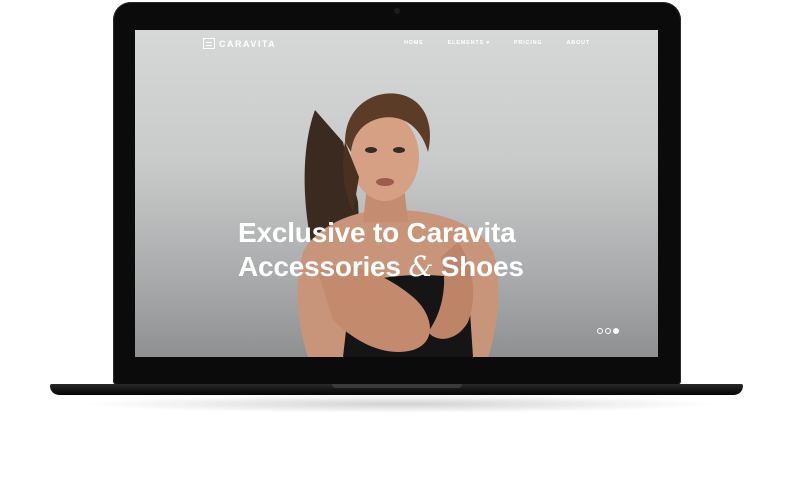  I want to click on hero-title-line2: Accessories & Shoes, so click(418, 267).